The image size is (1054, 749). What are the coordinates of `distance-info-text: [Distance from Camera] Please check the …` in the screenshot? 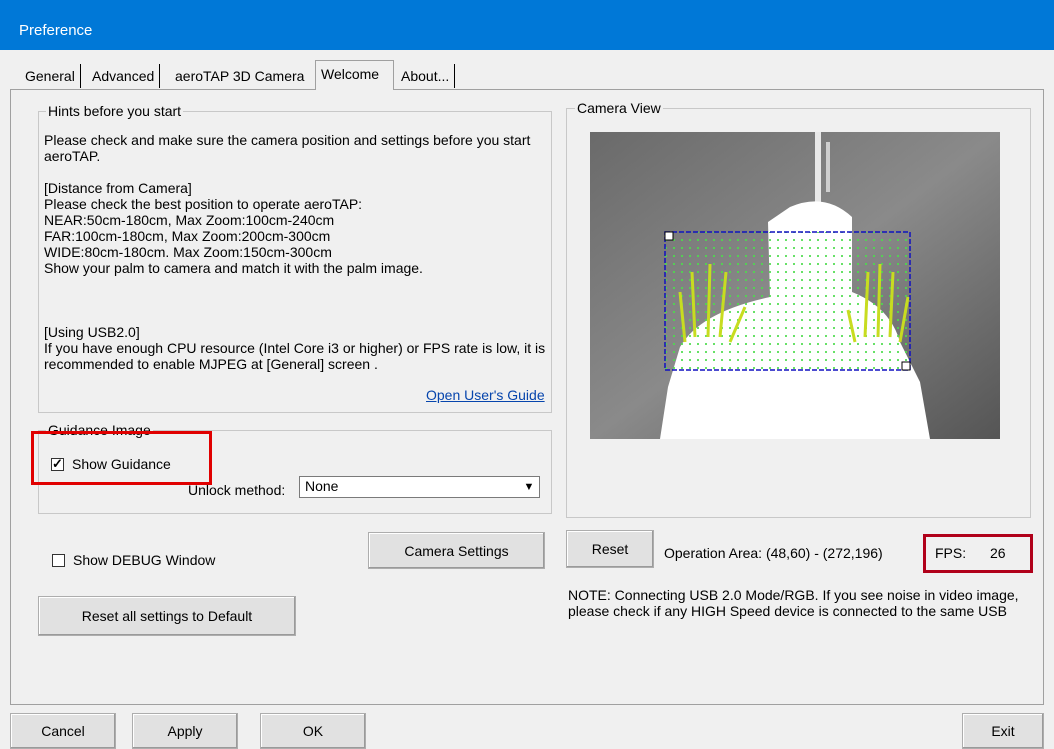 It's located at (233, 228).